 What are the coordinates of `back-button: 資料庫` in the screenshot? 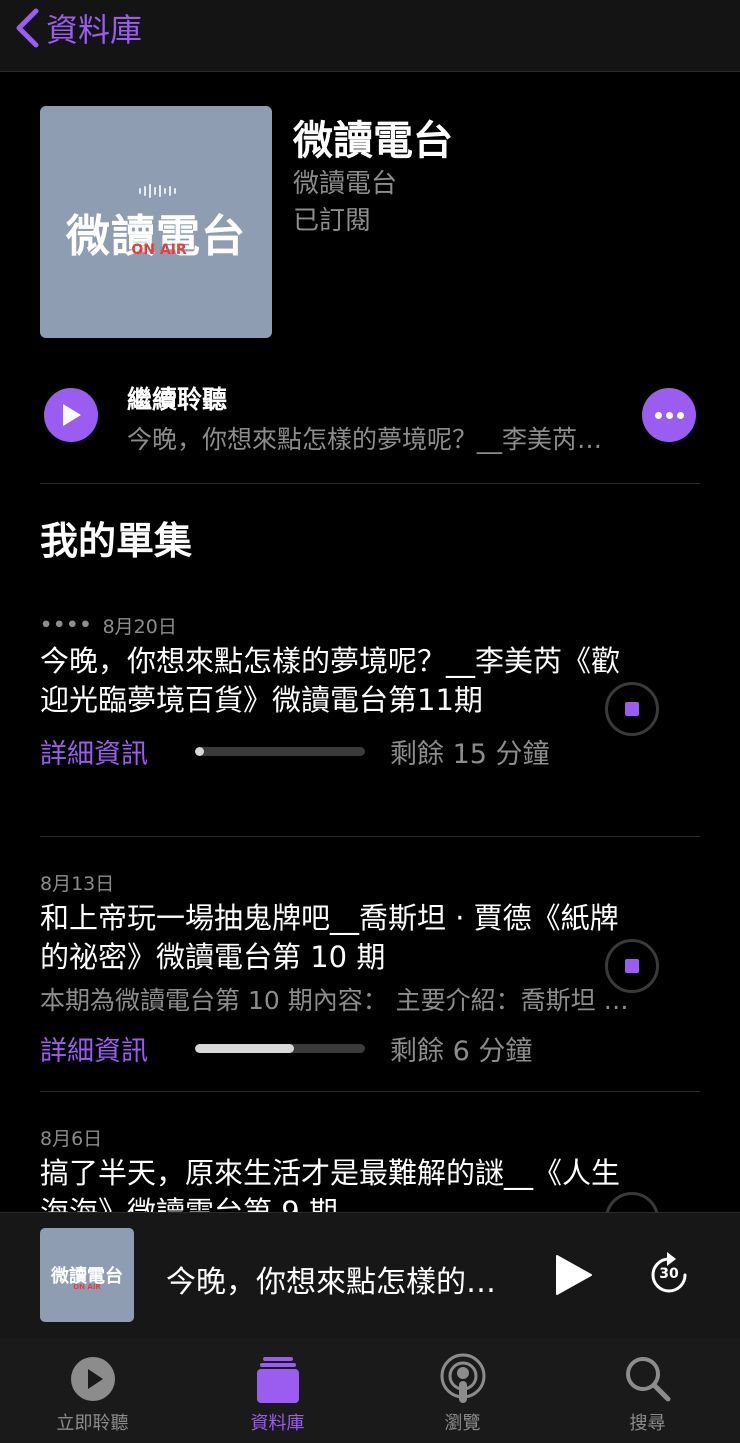 It's located at (78, 28).